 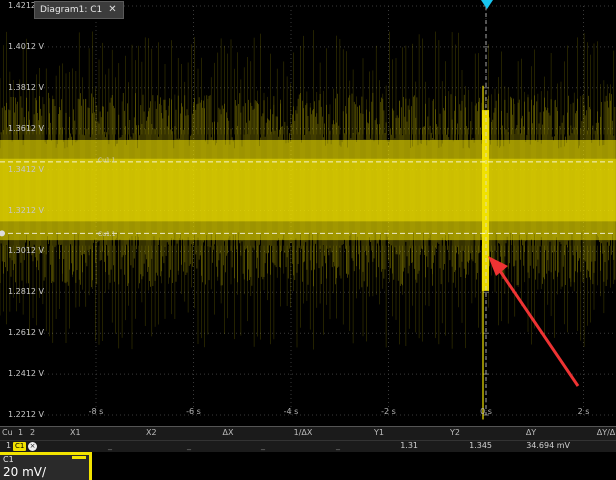 I want to click on x-axis-label: -4 s, so click(x=291, y=411).